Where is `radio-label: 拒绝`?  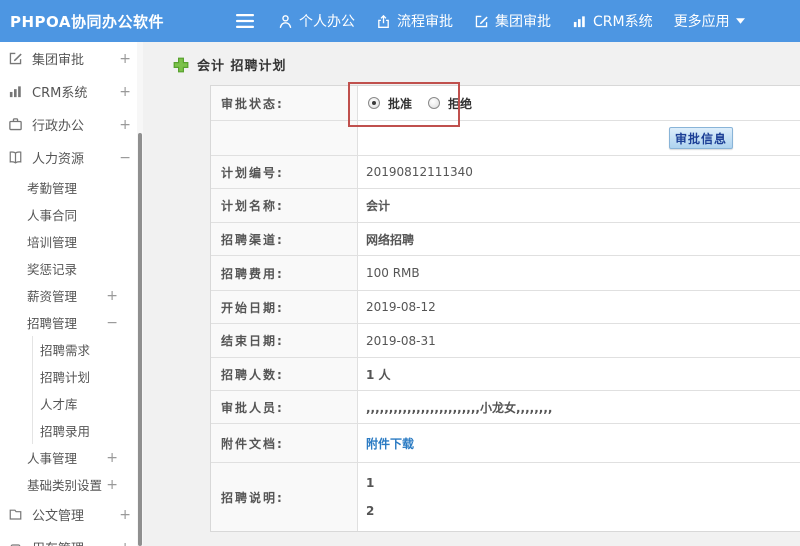 radio-label: 拒绝 is located at coordinates (460, 103).